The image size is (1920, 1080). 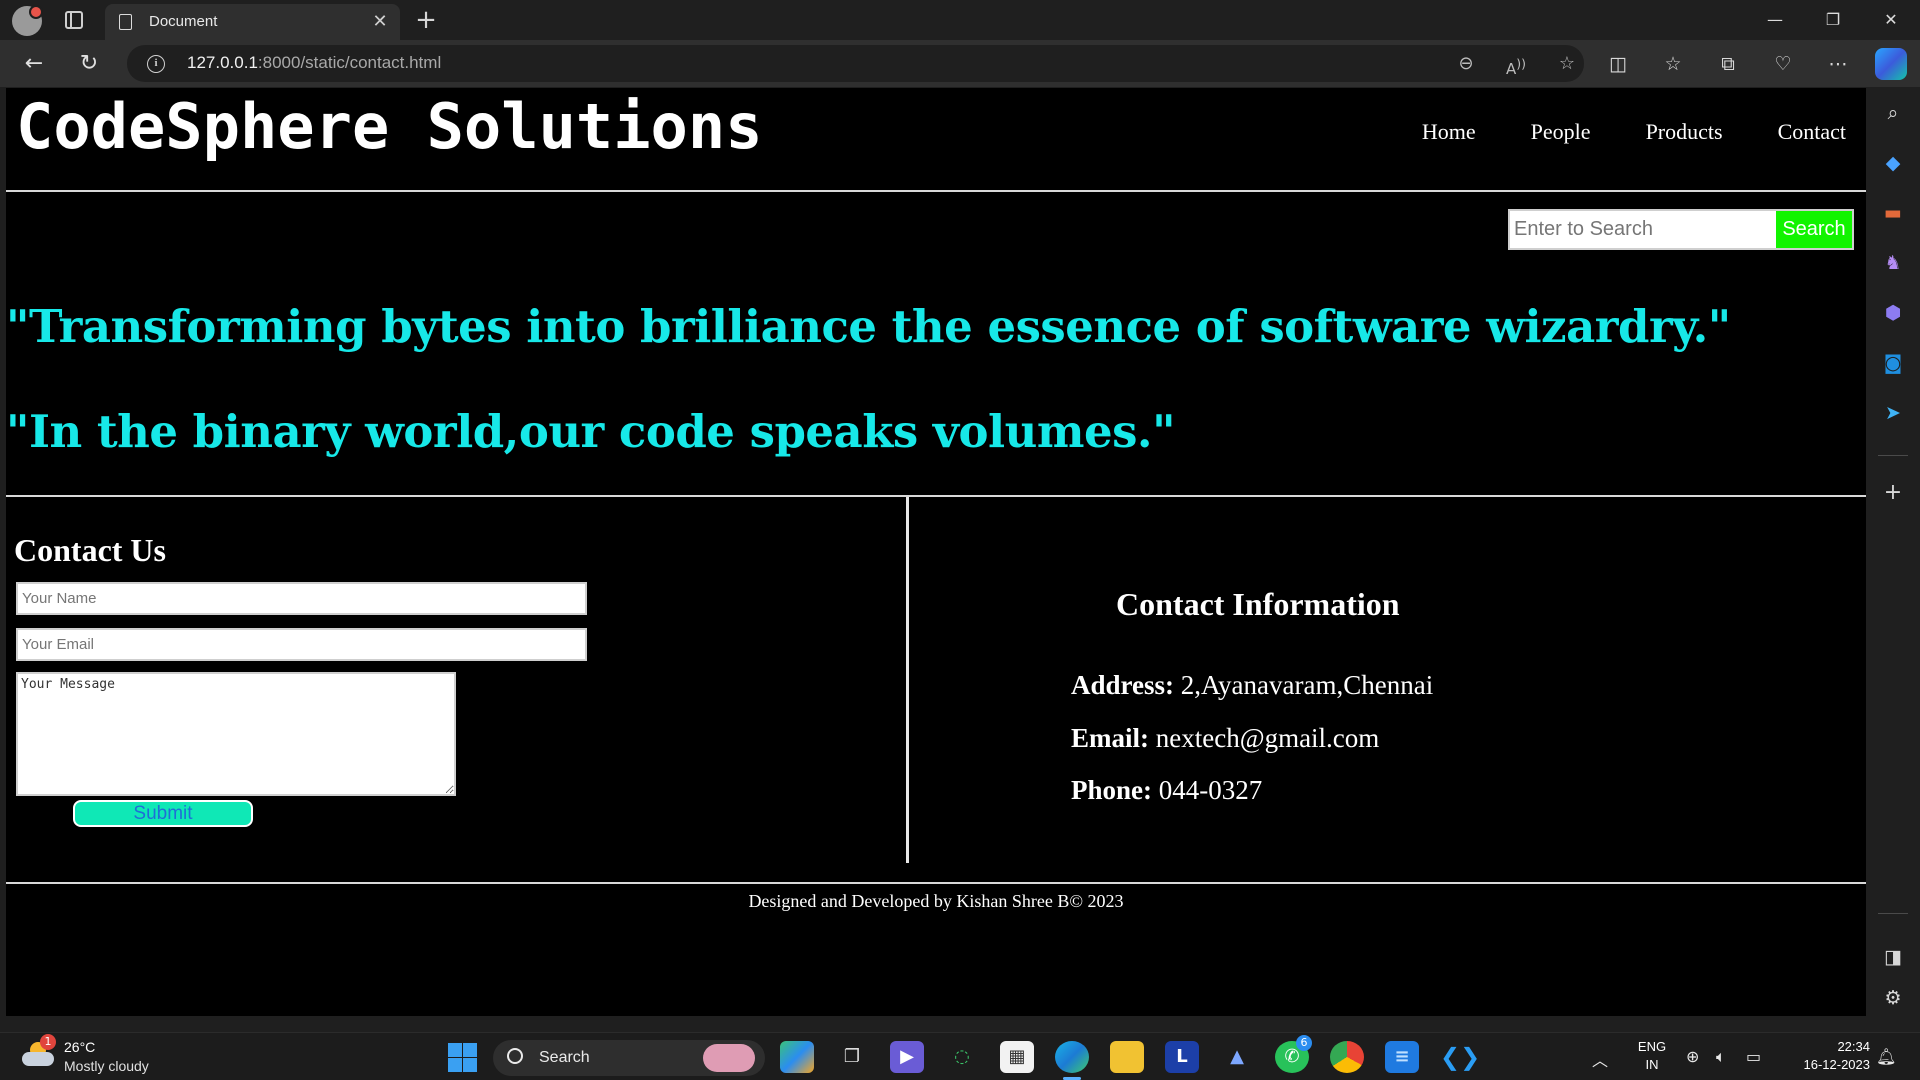 I want to click on language-indicator: ENG, so click(x=1652, y=1046).